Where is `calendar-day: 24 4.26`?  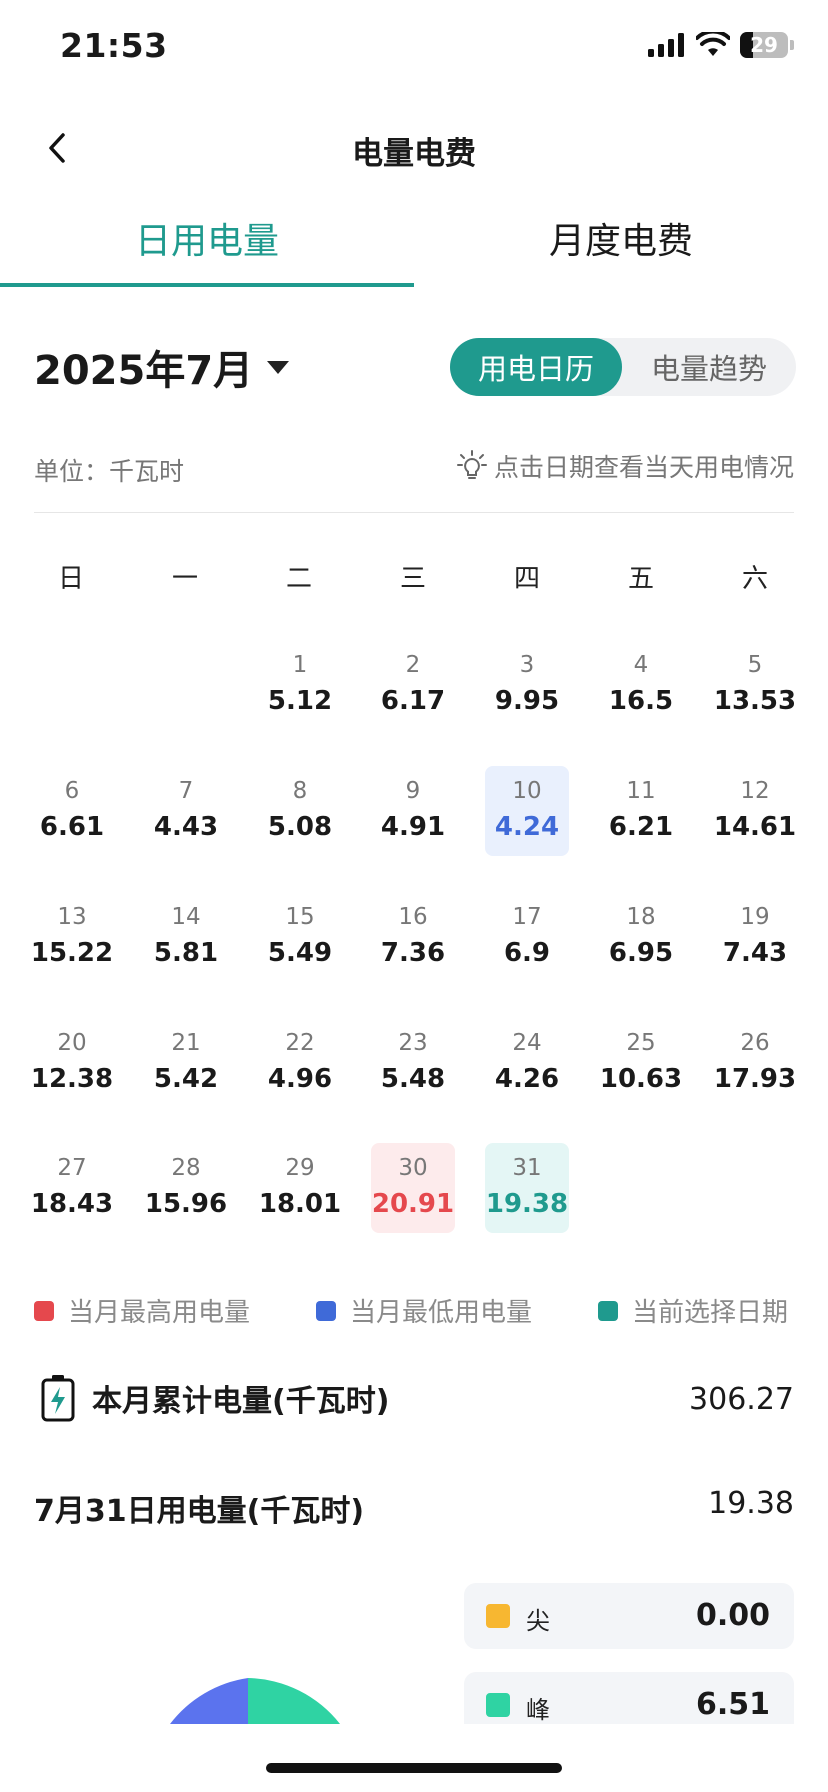 calendar-day: 24 4.26 is located at coordinates (527, 1063).